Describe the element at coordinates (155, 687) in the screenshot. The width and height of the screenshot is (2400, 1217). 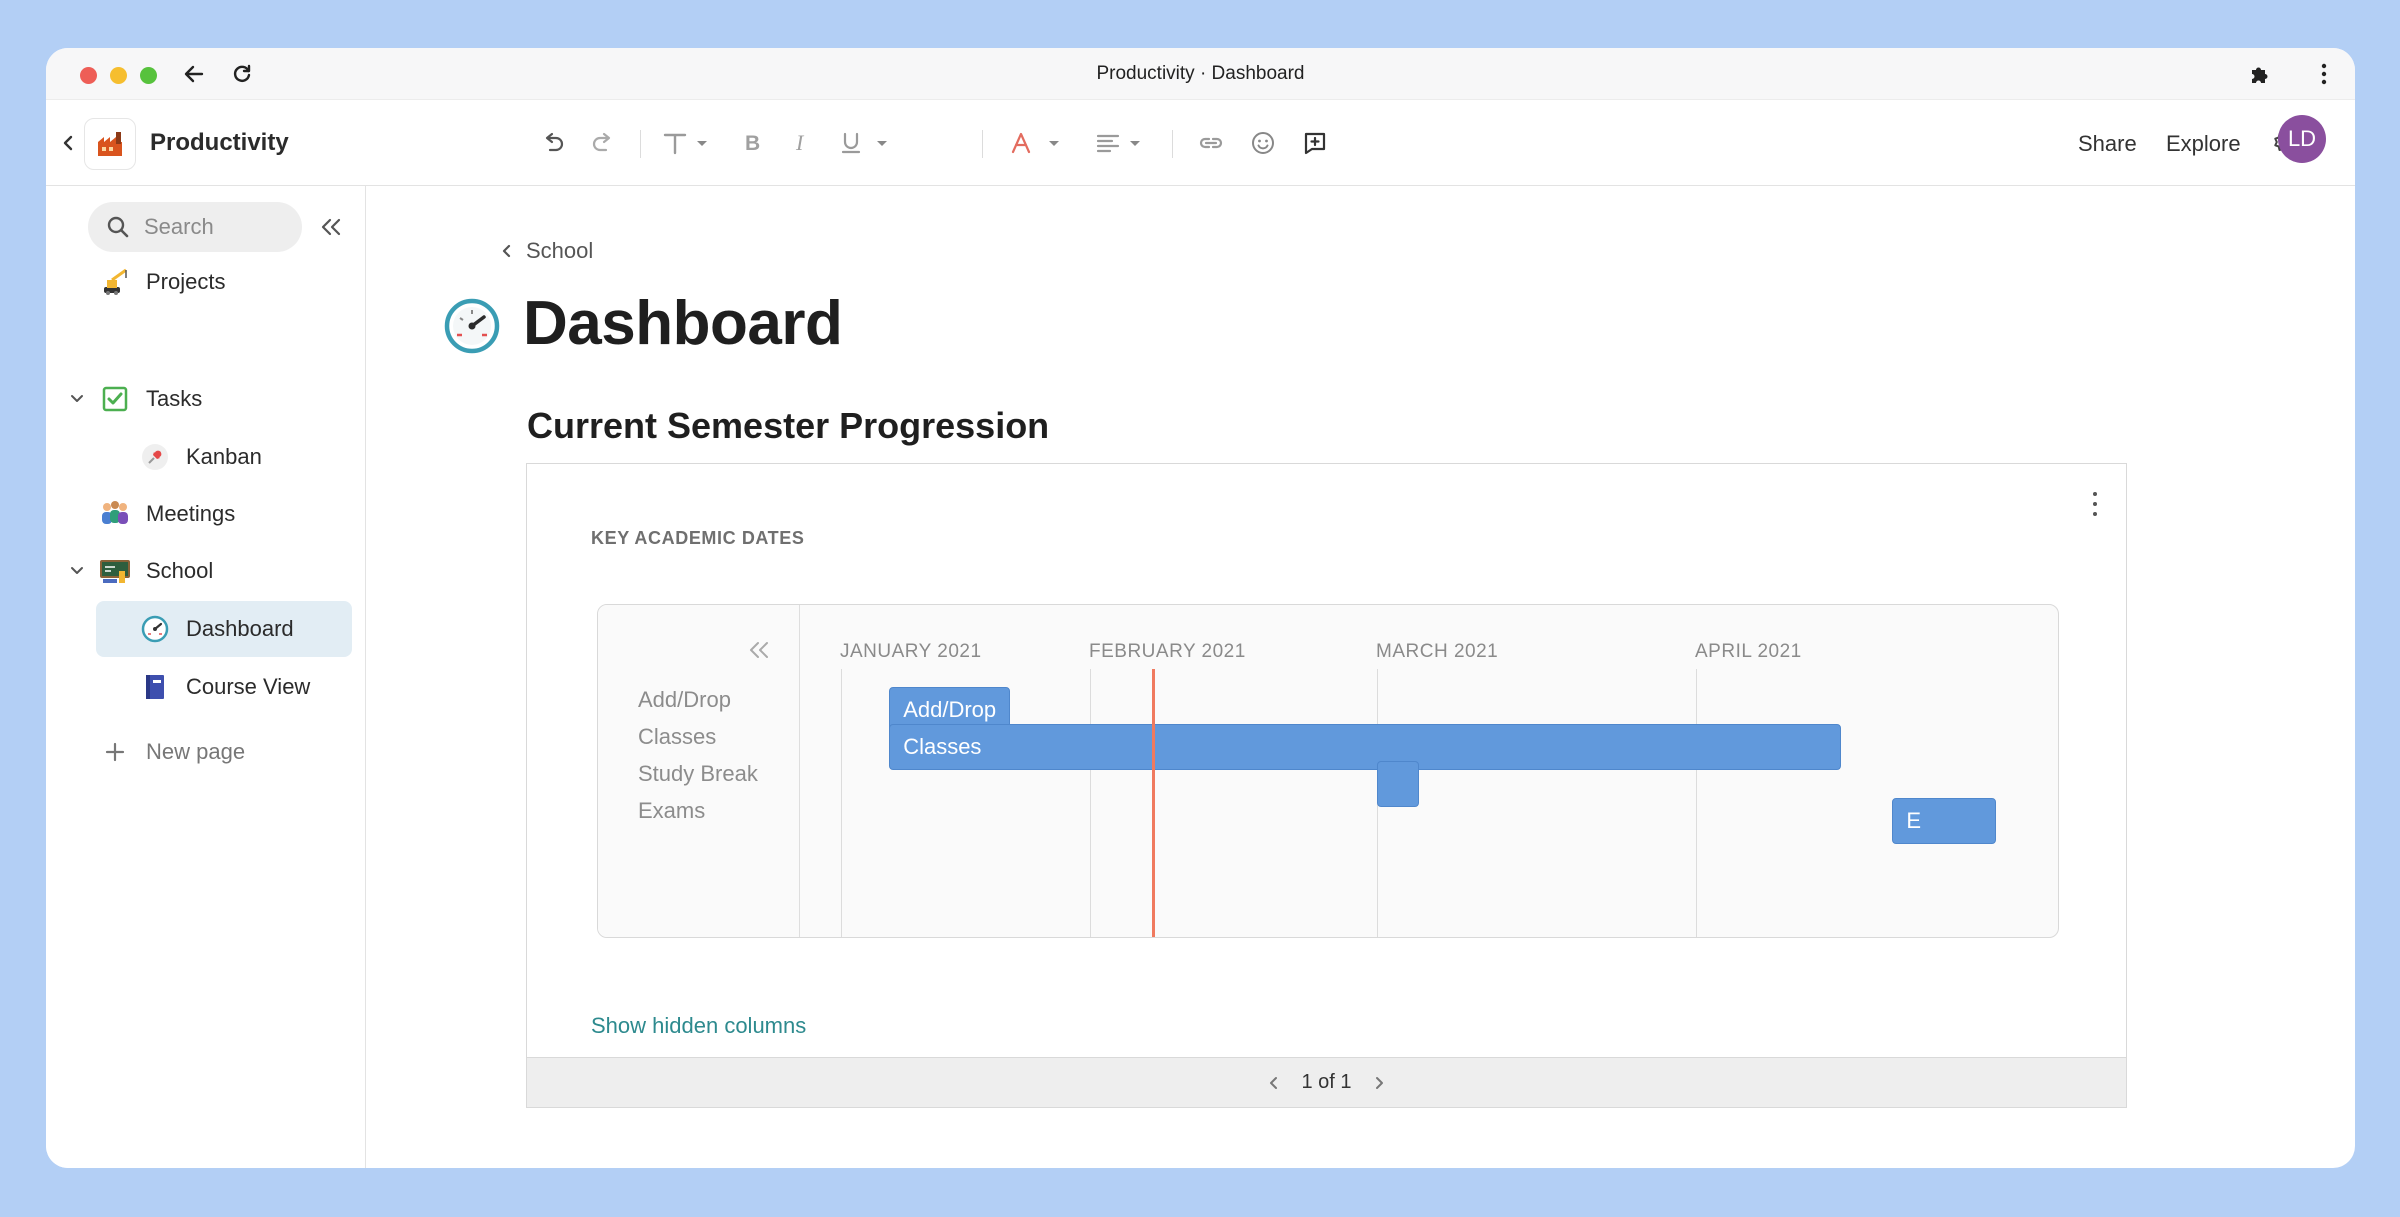
I see `notebook-icon` at that location.